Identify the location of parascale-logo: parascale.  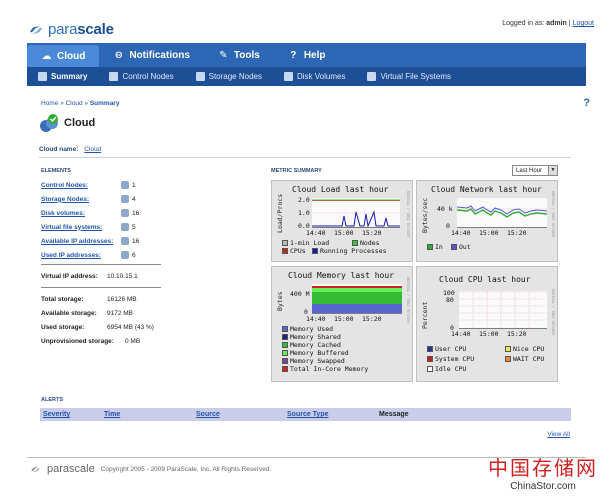
(71, 29).